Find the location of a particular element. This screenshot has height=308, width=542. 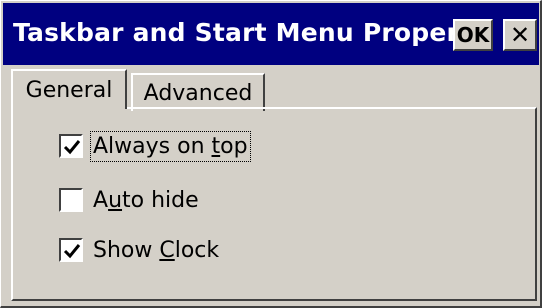

show-clock-checkbox is located at coordinates (71, 250).